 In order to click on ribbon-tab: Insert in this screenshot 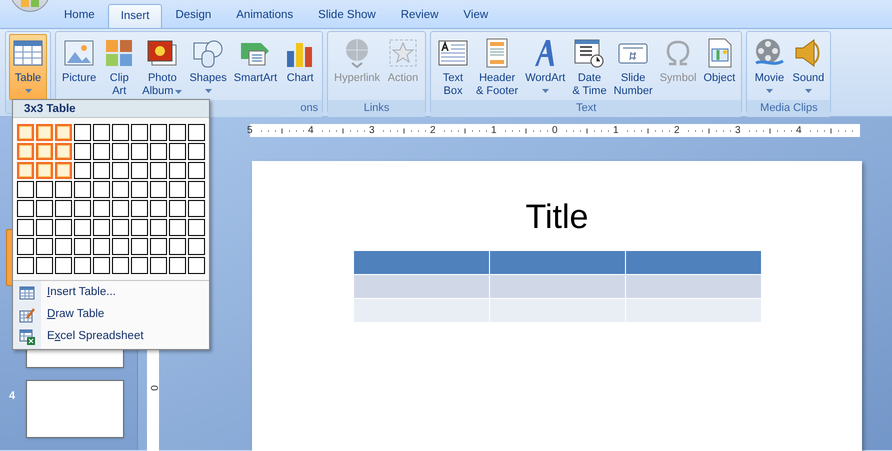, I will do `click(135, 16)`.